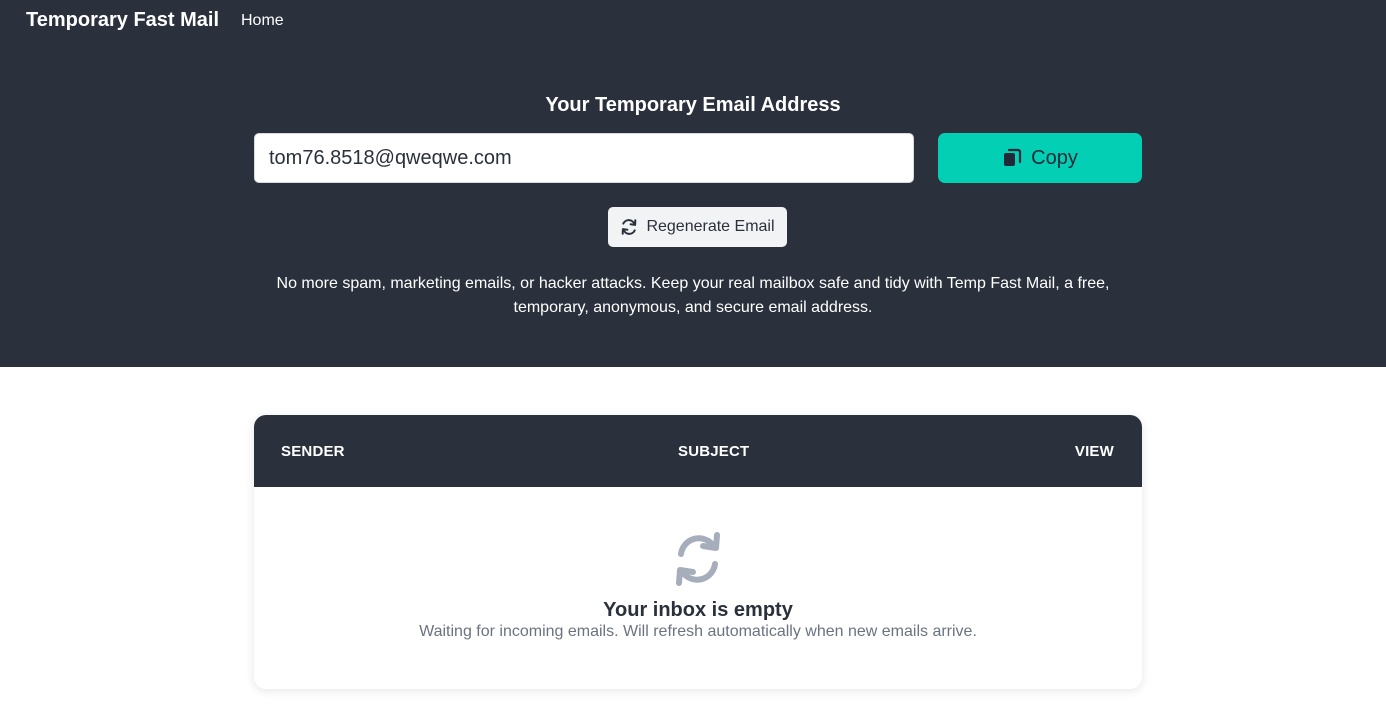 The image size is (1386, 708). I want to click on column-header-sender: SENDER, so click(313, 451).